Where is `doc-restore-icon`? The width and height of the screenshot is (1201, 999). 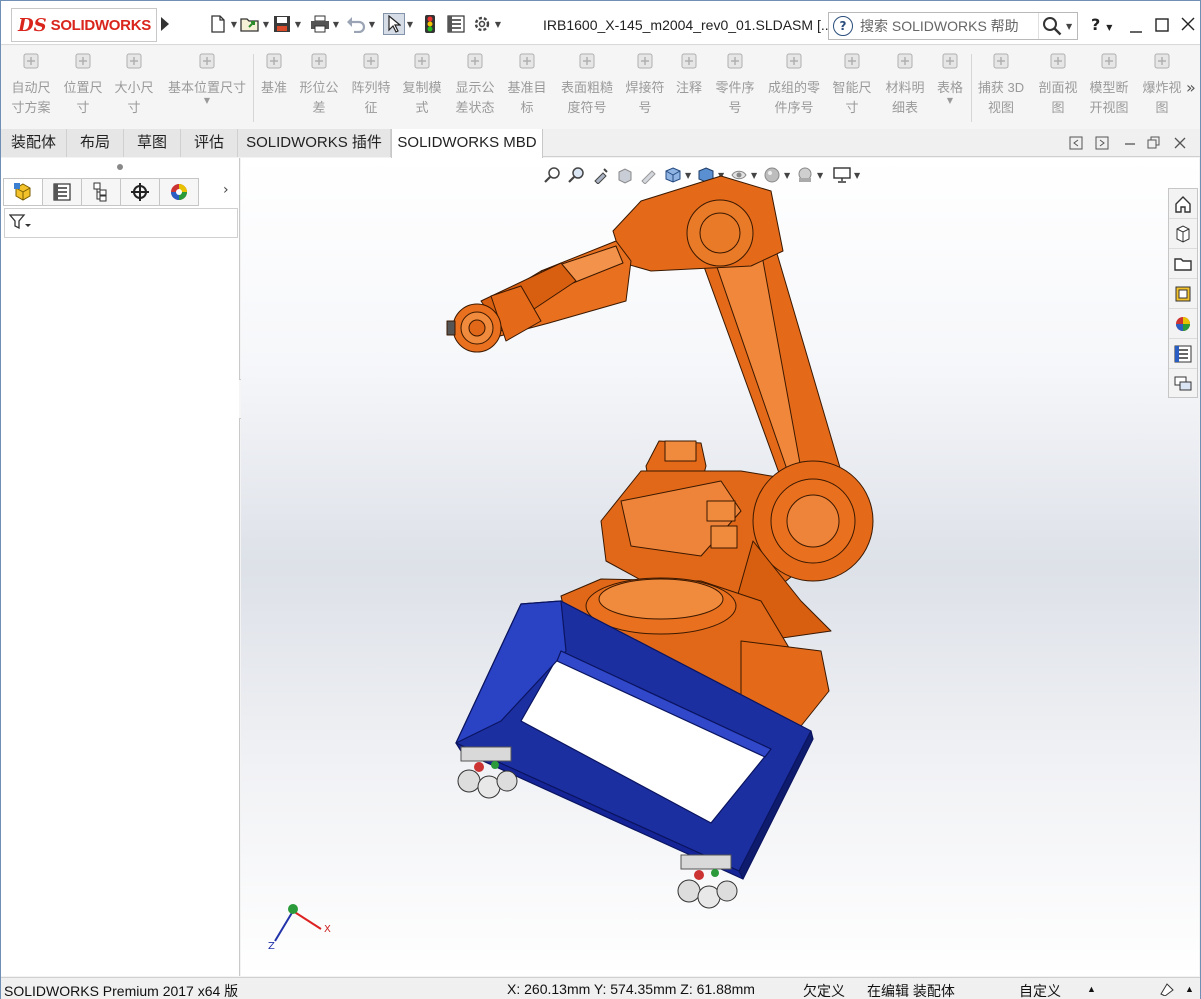
doc-restore-icon is located at coordinates (1154, 144).